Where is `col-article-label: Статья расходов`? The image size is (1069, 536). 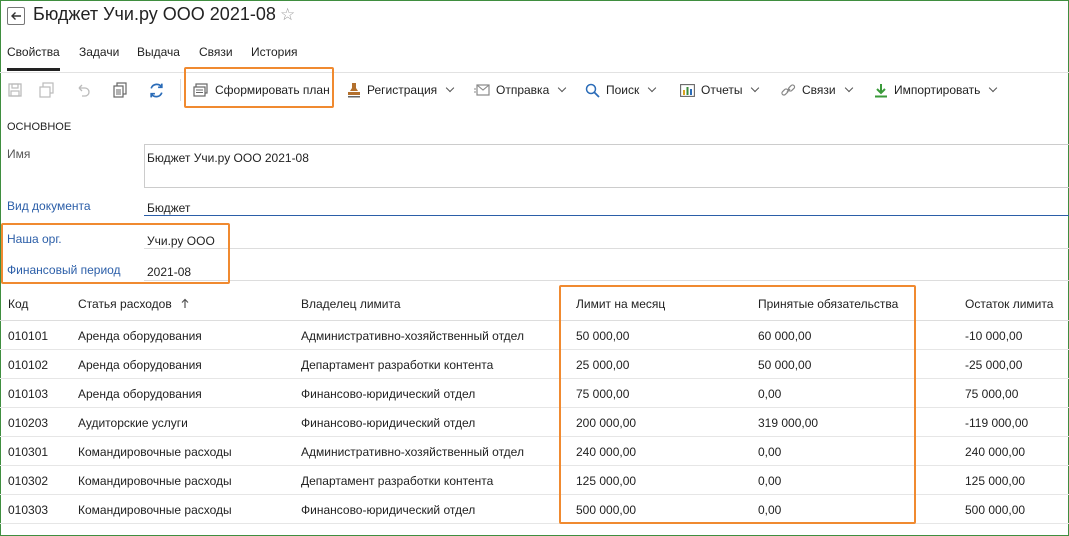 col-article-label: Статья расходов is located at coordinates (125, 304).